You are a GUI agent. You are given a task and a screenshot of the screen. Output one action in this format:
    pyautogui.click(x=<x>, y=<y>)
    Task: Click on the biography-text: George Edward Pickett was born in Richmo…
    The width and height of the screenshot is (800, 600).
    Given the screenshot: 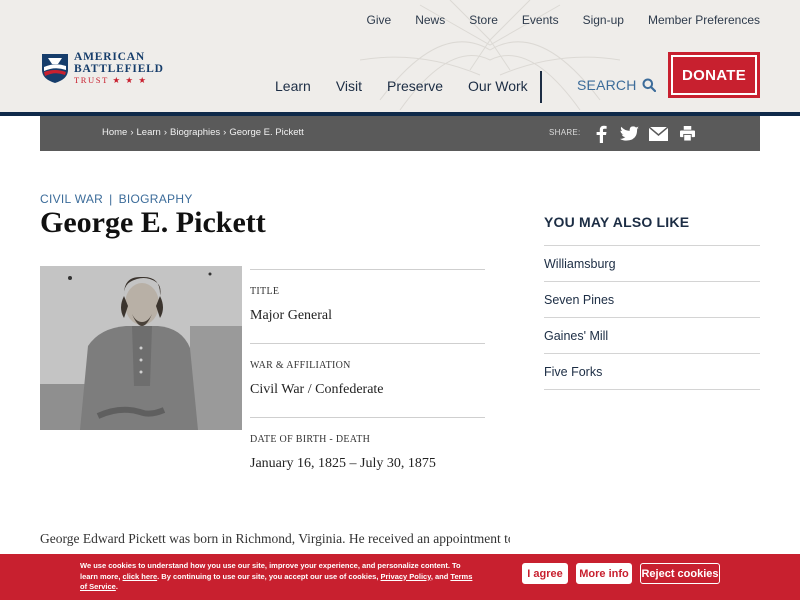 What is the action you would take?
    pyautogui.click(x=275, y=538)
    